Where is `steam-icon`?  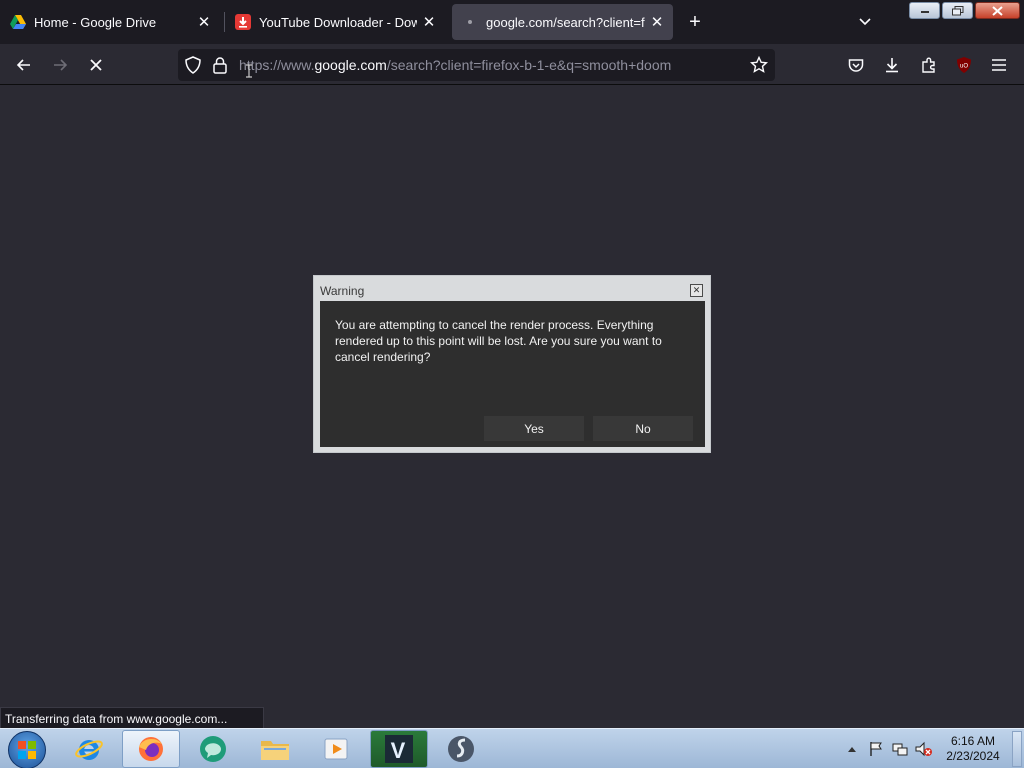 steam-icon is located at coordinates (461, 749).